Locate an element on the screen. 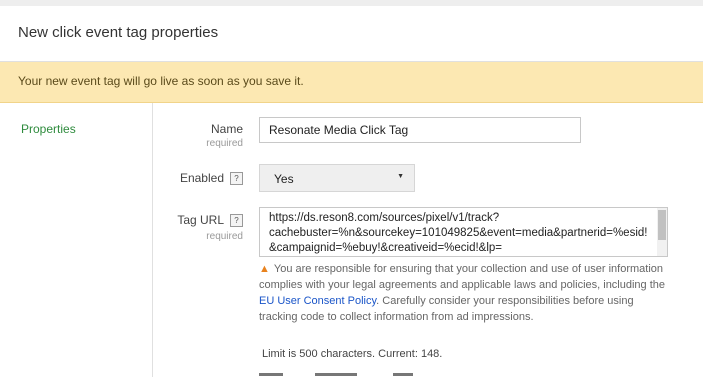 The image size is (703, 377). enabled-select: Yes ▼ is located at coordinates (337, 178).